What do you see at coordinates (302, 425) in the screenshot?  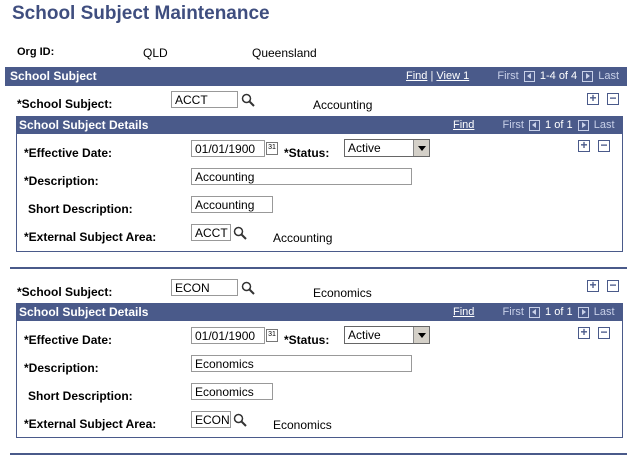 I see `external-subject-area-description: Economics` at bounding box center [302, 425].